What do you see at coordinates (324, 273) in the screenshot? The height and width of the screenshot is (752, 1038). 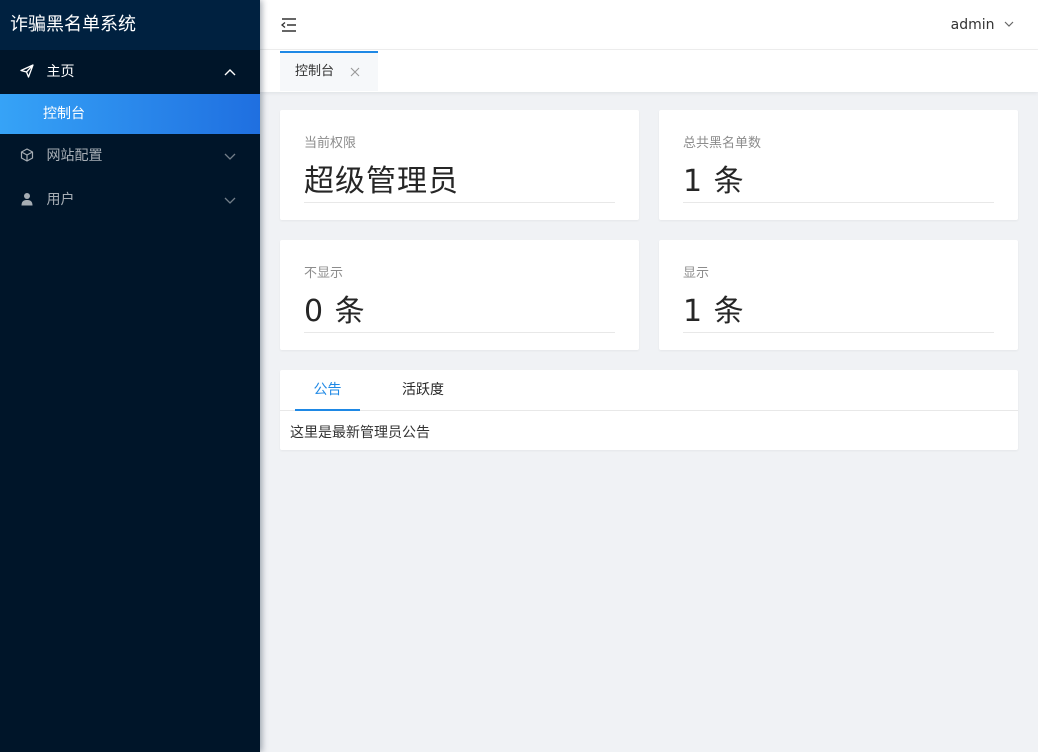 I see `stat-label: 不显示` at bounding box center [324, 273].